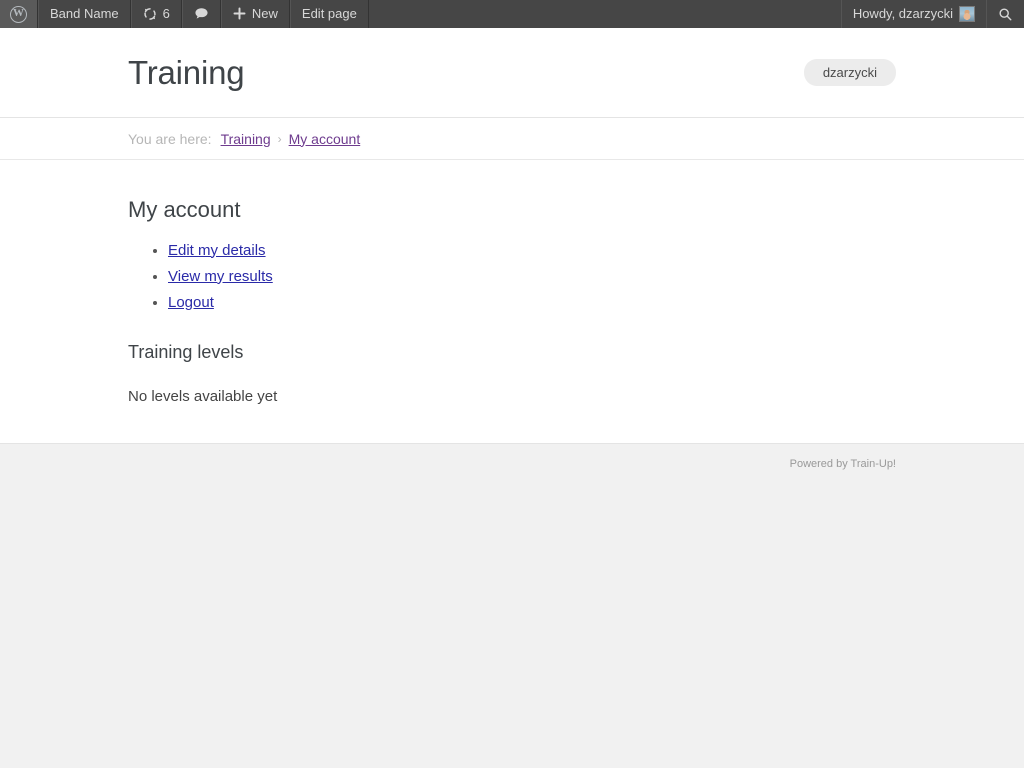 The width and height of the screenshot is (1024, 768). I want to click on link-edit-my-details: Edit my details, so click(217, 250).